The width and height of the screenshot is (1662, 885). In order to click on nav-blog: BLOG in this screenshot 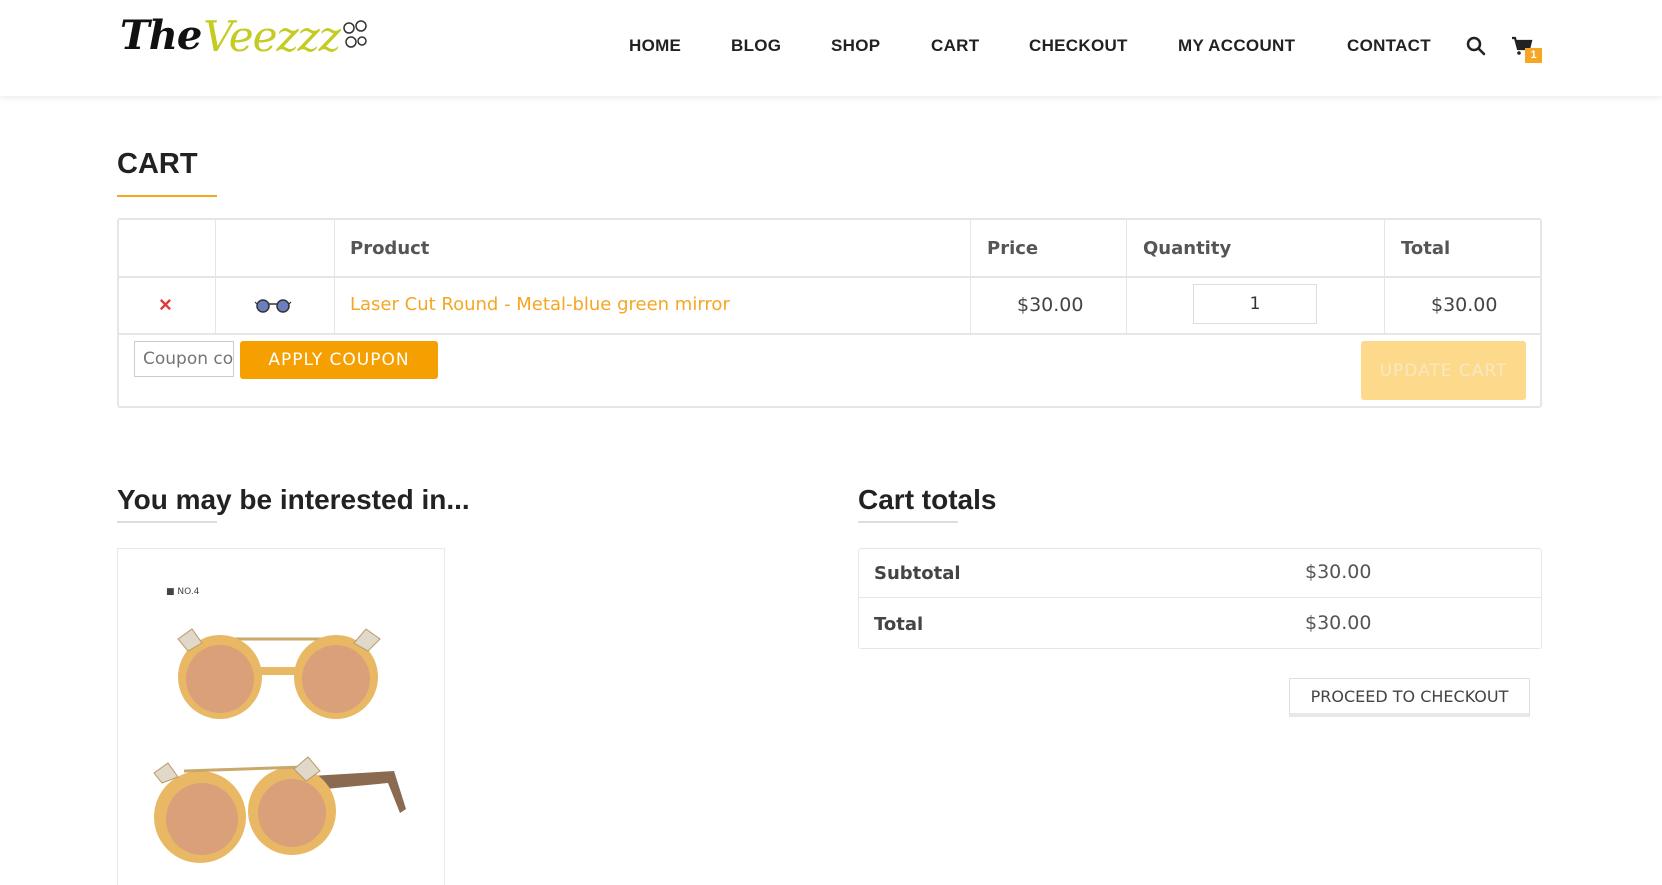, I will do `click(756, 46)`.